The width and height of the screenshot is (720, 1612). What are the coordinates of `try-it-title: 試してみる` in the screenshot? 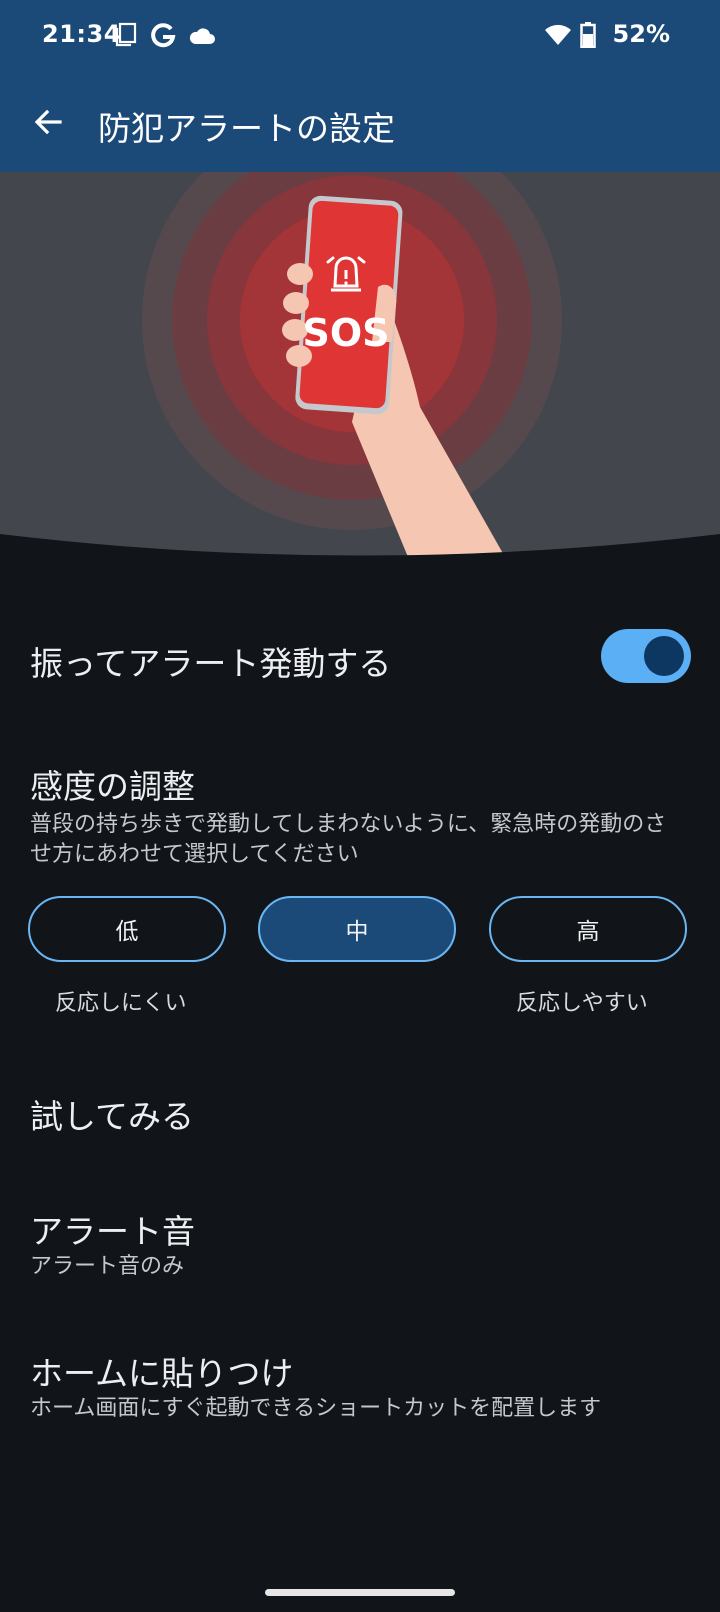 It's located at (112, 1116).